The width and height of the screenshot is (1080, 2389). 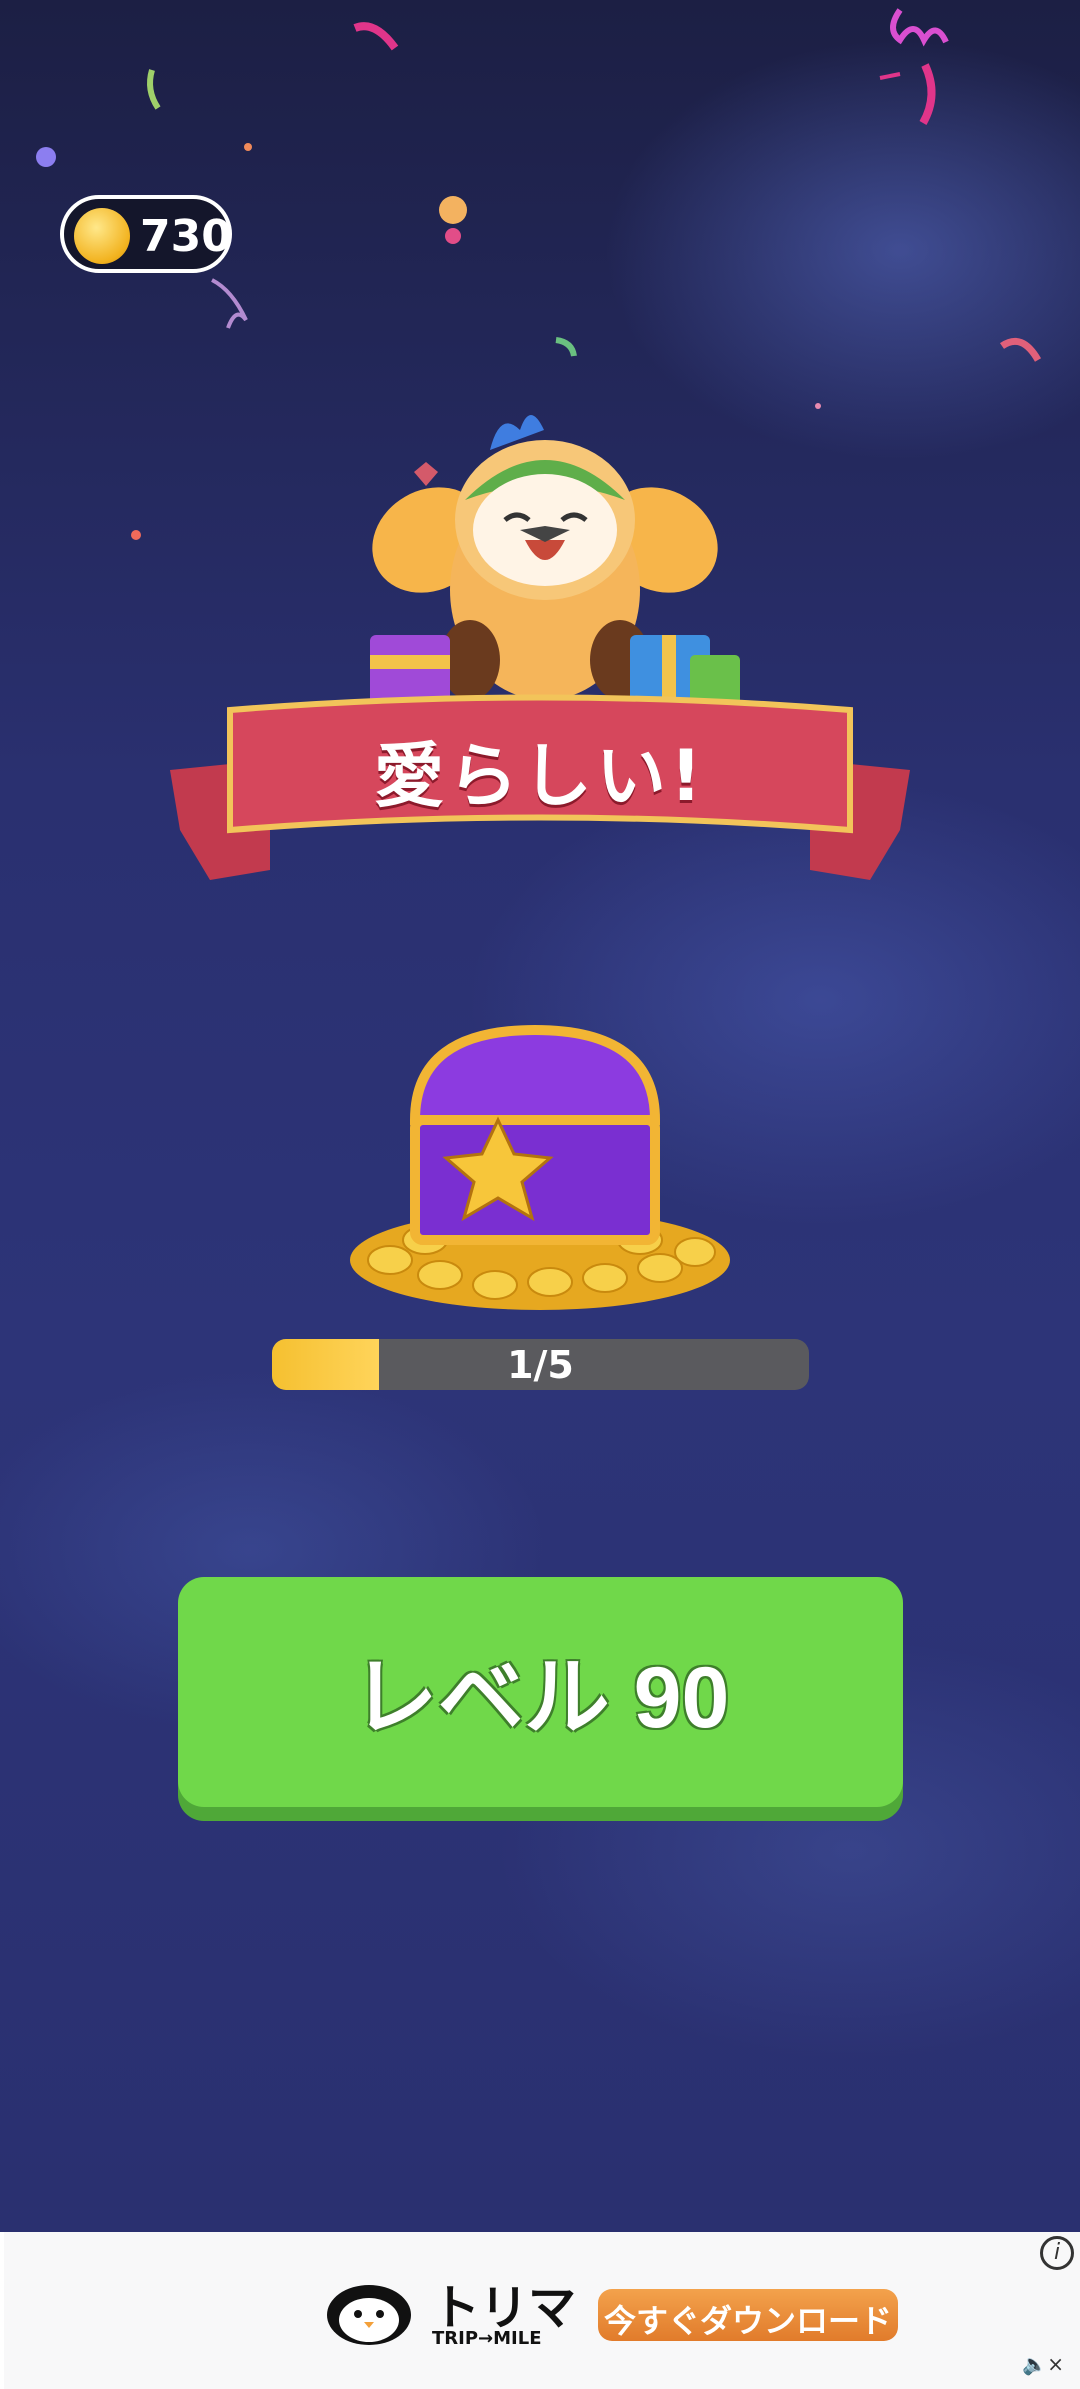 What do you see at coordinates (487, 2338) in the screenshot?
I see `ad-brand-subtitle: TRIP→MILE` at bounding box center [487, 2338].